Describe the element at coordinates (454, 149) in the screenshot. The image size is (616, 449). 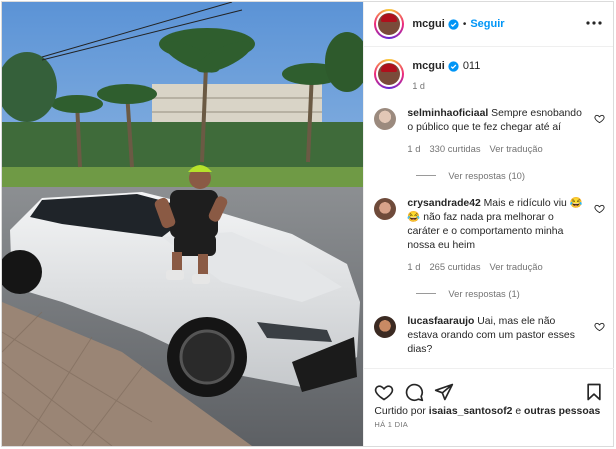
I see `comment-likes: 330 curtidas` at that location.